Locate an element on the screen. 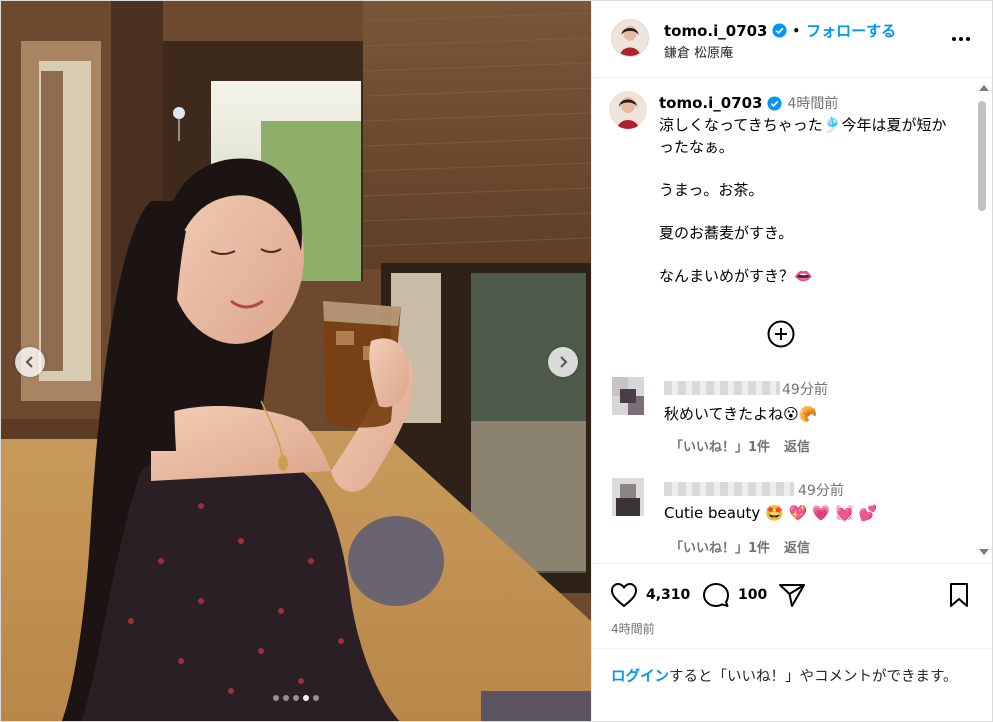 The image size is (993, 722). next-slide-button is located at coordinates (563, 362).